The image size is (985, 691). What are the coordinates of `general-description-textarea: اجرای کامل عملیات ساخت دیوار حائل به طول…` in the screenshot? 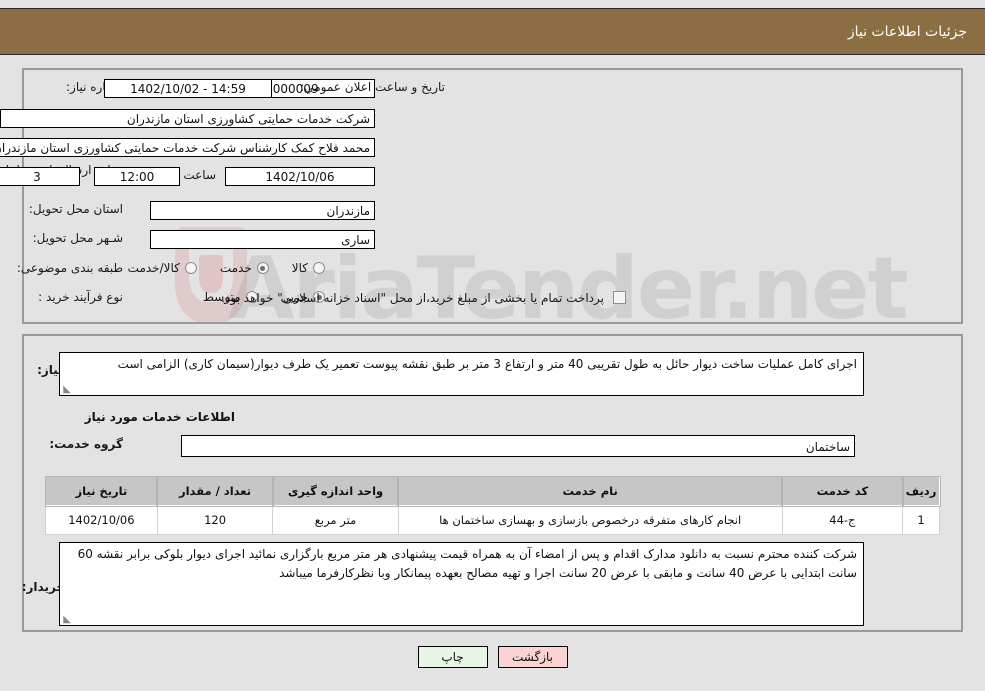 It's located at (461, 374).